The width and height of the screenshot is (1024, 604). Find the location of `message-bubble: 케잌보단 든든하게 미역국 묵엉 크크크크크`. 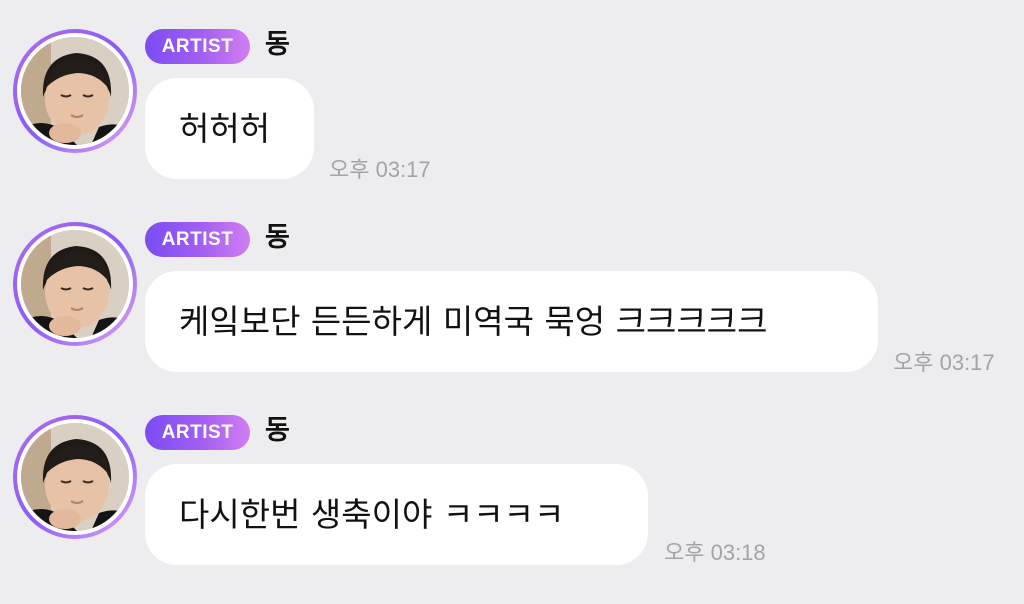

message-bubble: 케잌보단 든든하게 미역국 묵엉 크크크크크 is located at coordinates (511, 321).